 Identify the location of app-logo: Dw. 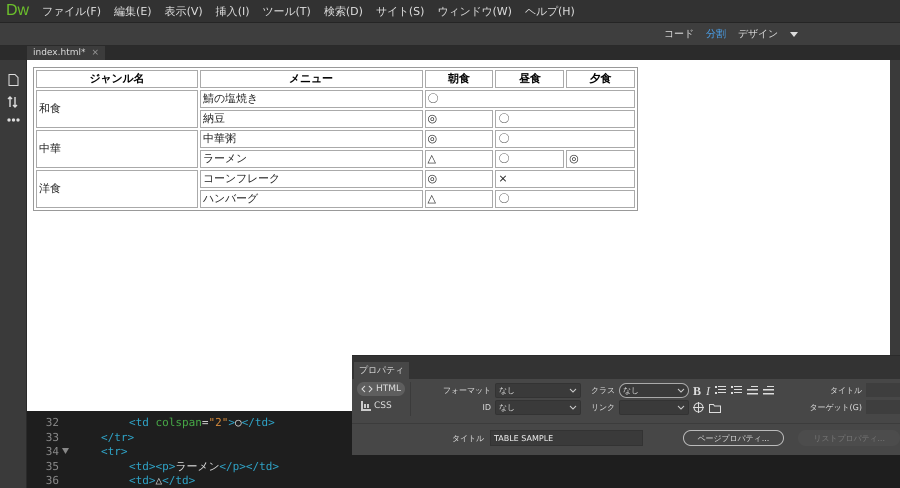
(18, 11).